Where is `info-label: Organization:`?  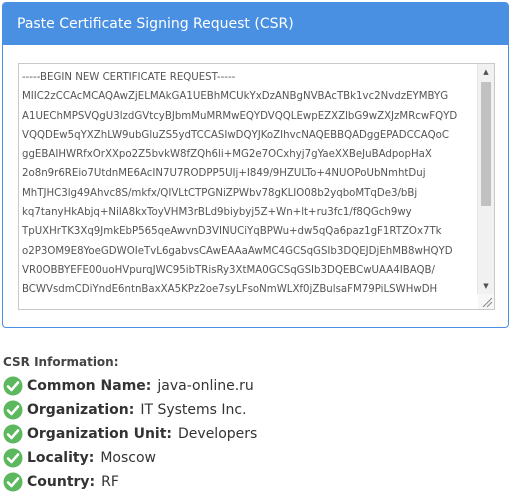 info-label: Organization: is located at coordinates (81, 410).